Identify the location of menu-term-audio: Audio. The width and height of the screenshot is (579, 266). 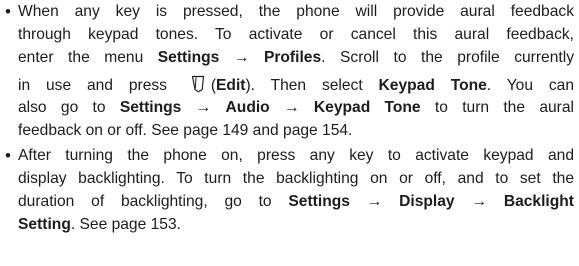
(247, 107).